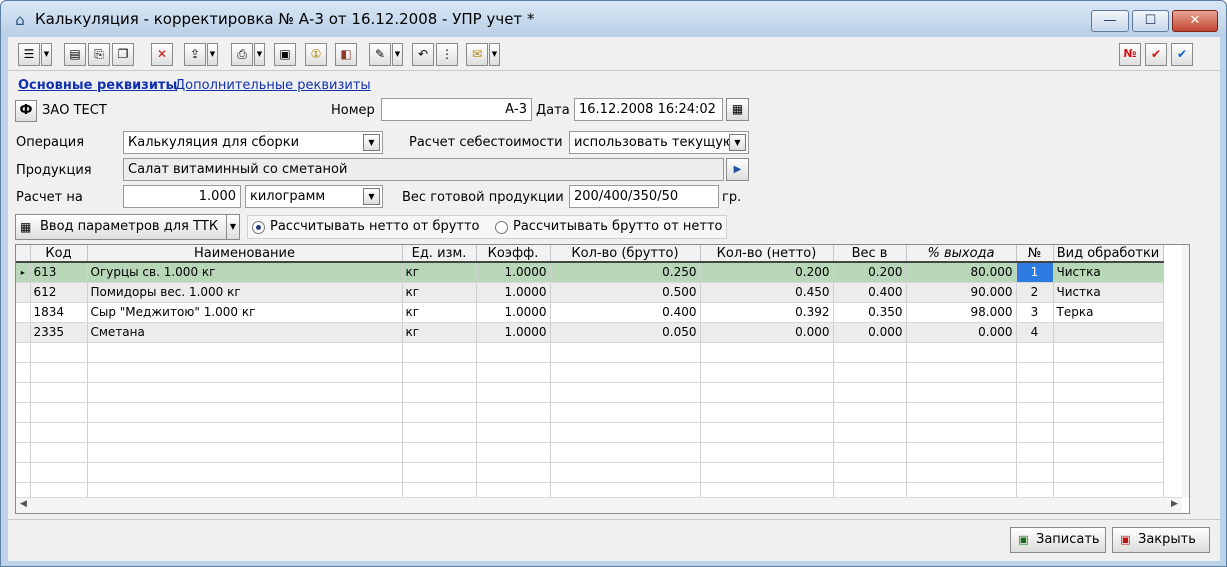 Image resolution: width=1227 pixels, height=567 pixels. Describe the element at coordinates (961, 254) in the screenshot. I see `column-header: % выхода` at that location.